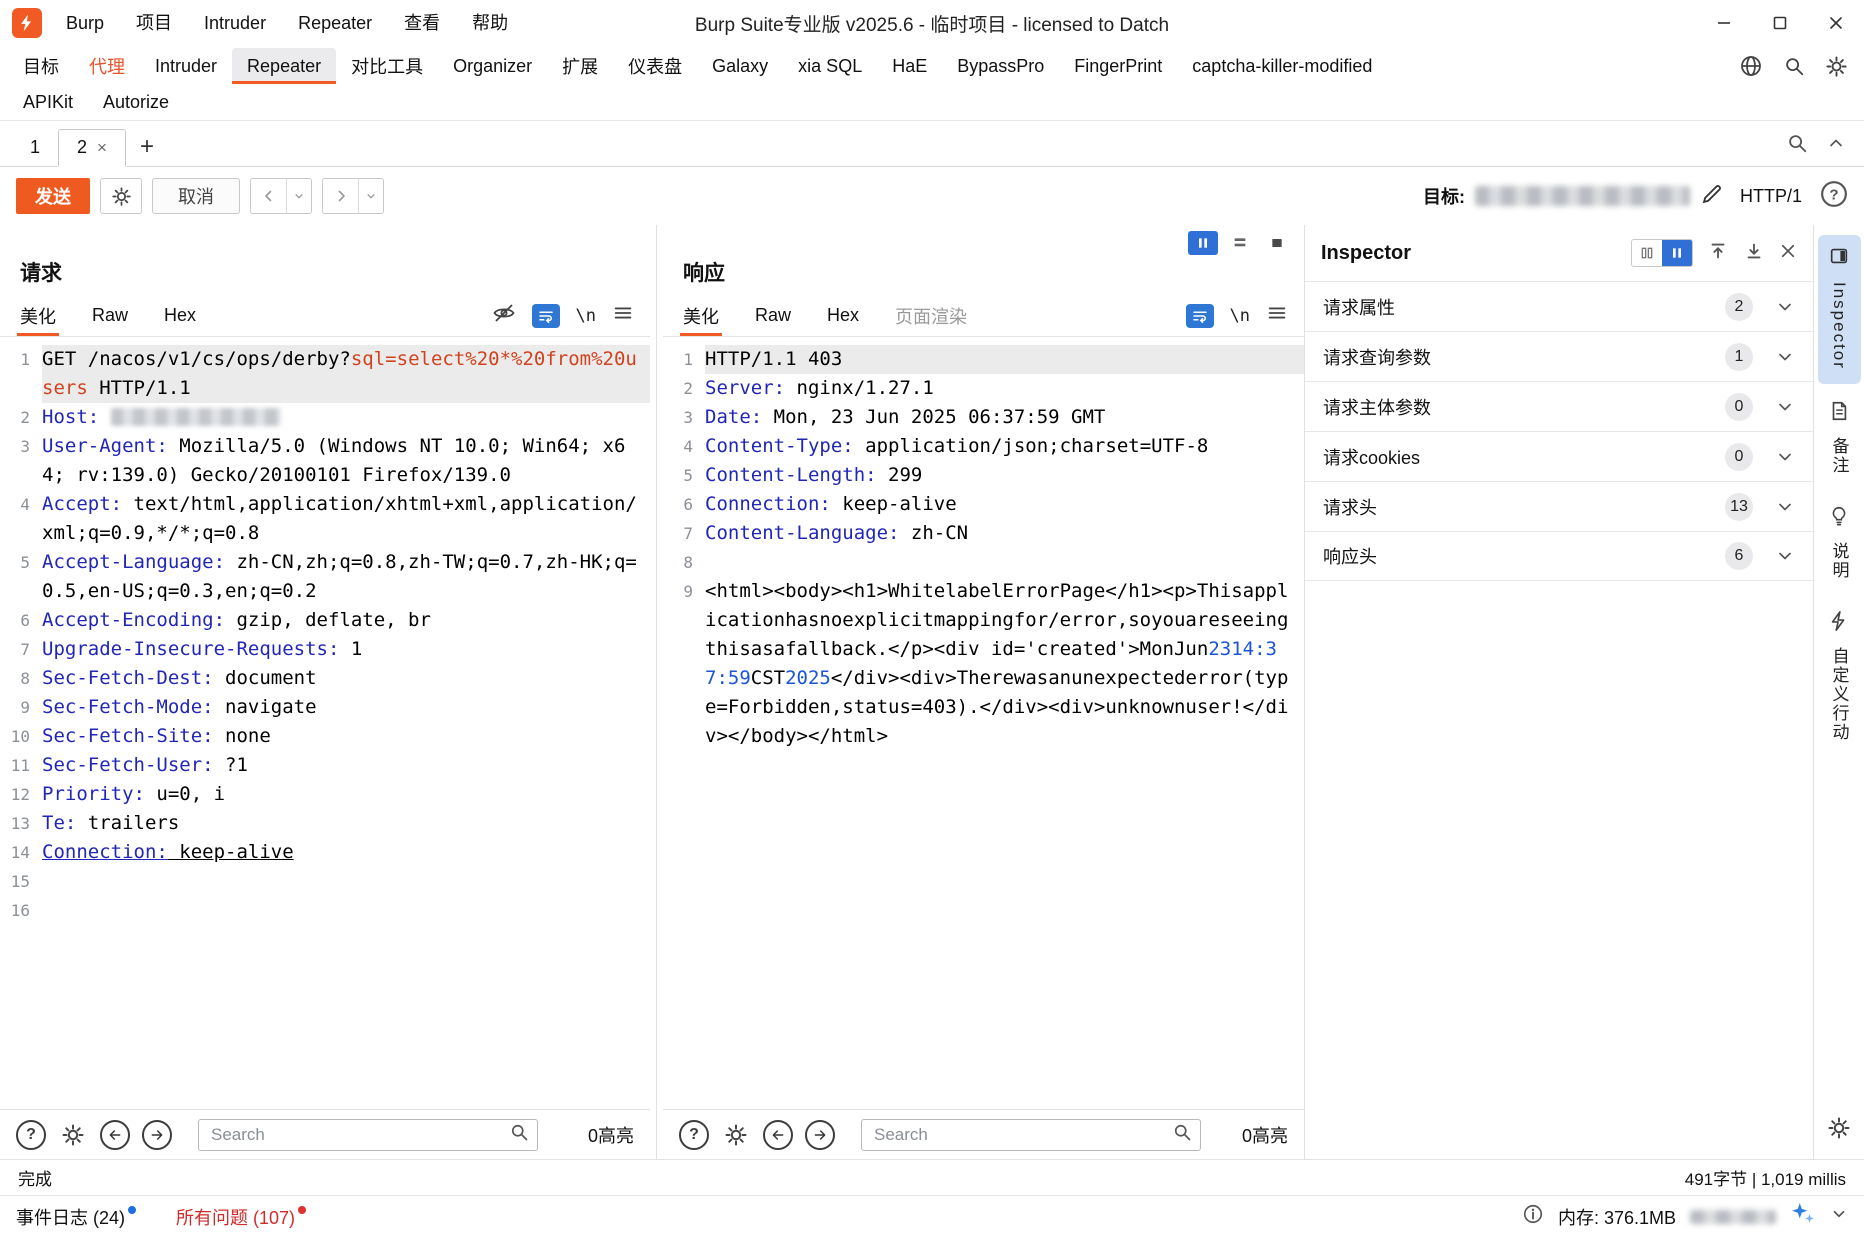 This screenshot has height=1237, width=1864. I want to click on send-button: 发送, so click(53, 196).